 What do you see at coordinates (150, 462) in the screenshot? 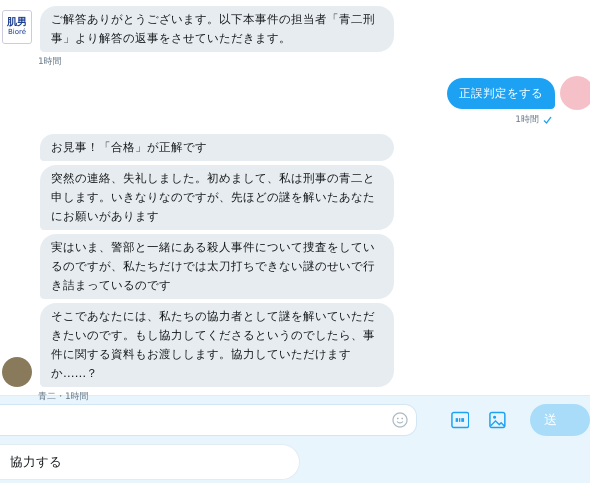
I see `quick-reply-button: 協力する` at bounding box center [150, 462].